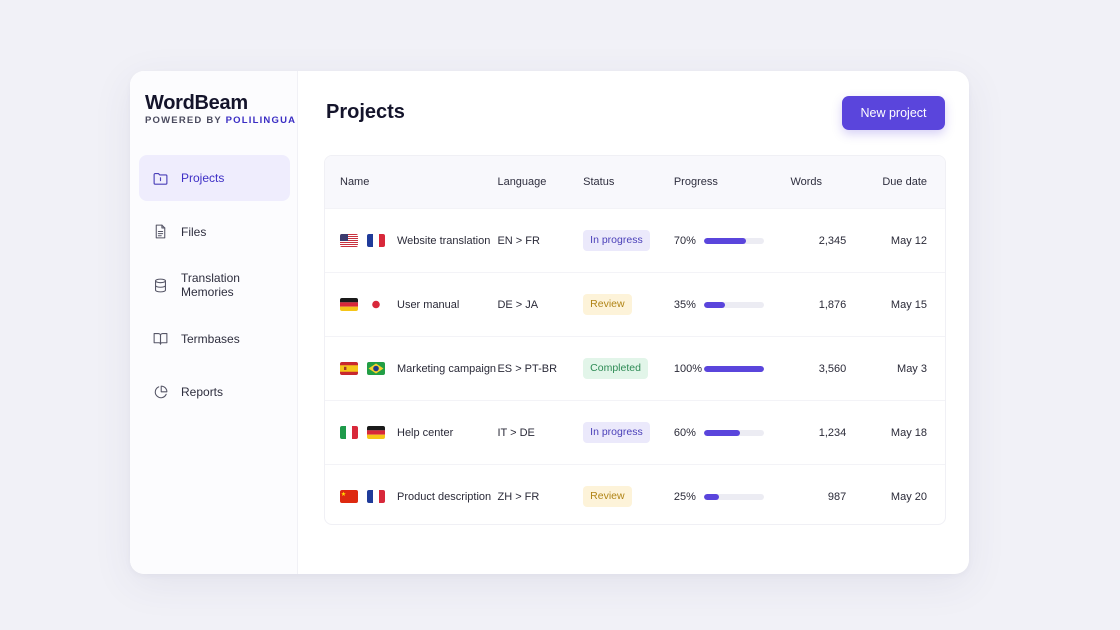 This screenshot has height=630, width=1120. Describe the element at coordinates (908, 432) in the screenshot. I see `cell-due-date: May 18` at that location.